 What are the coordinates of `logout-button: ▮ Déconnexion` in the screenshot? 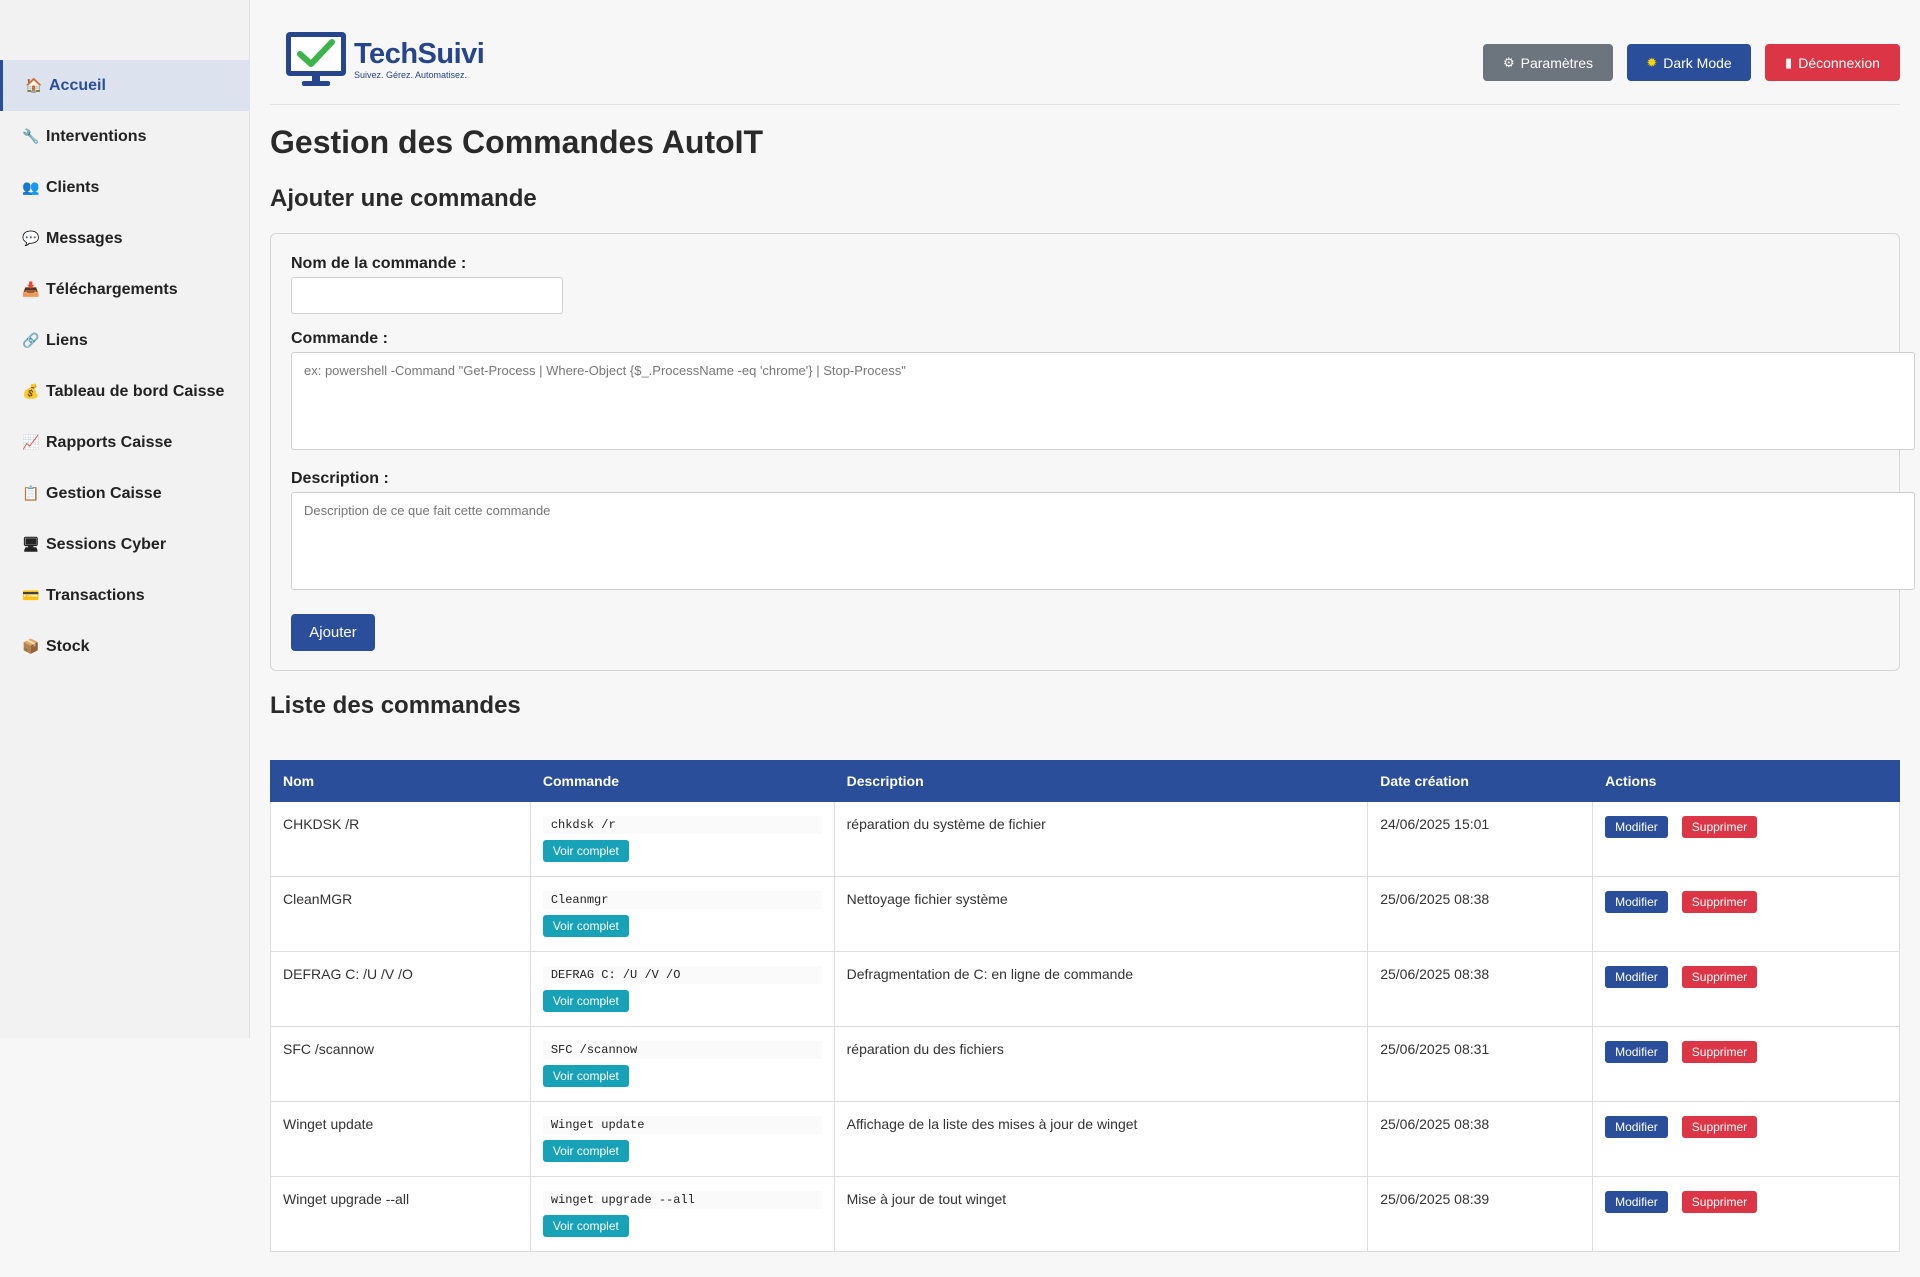 It's located at (1832, 62).